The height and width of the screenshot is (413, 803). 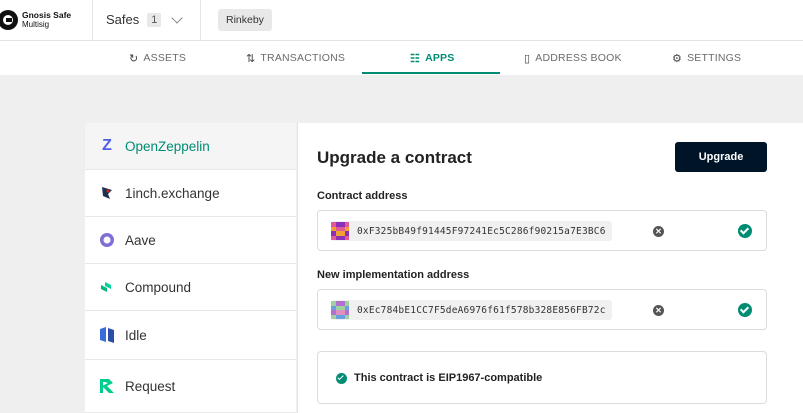 I want to click on sidebar-item-compound: Compound, so click(x=190, y=287).